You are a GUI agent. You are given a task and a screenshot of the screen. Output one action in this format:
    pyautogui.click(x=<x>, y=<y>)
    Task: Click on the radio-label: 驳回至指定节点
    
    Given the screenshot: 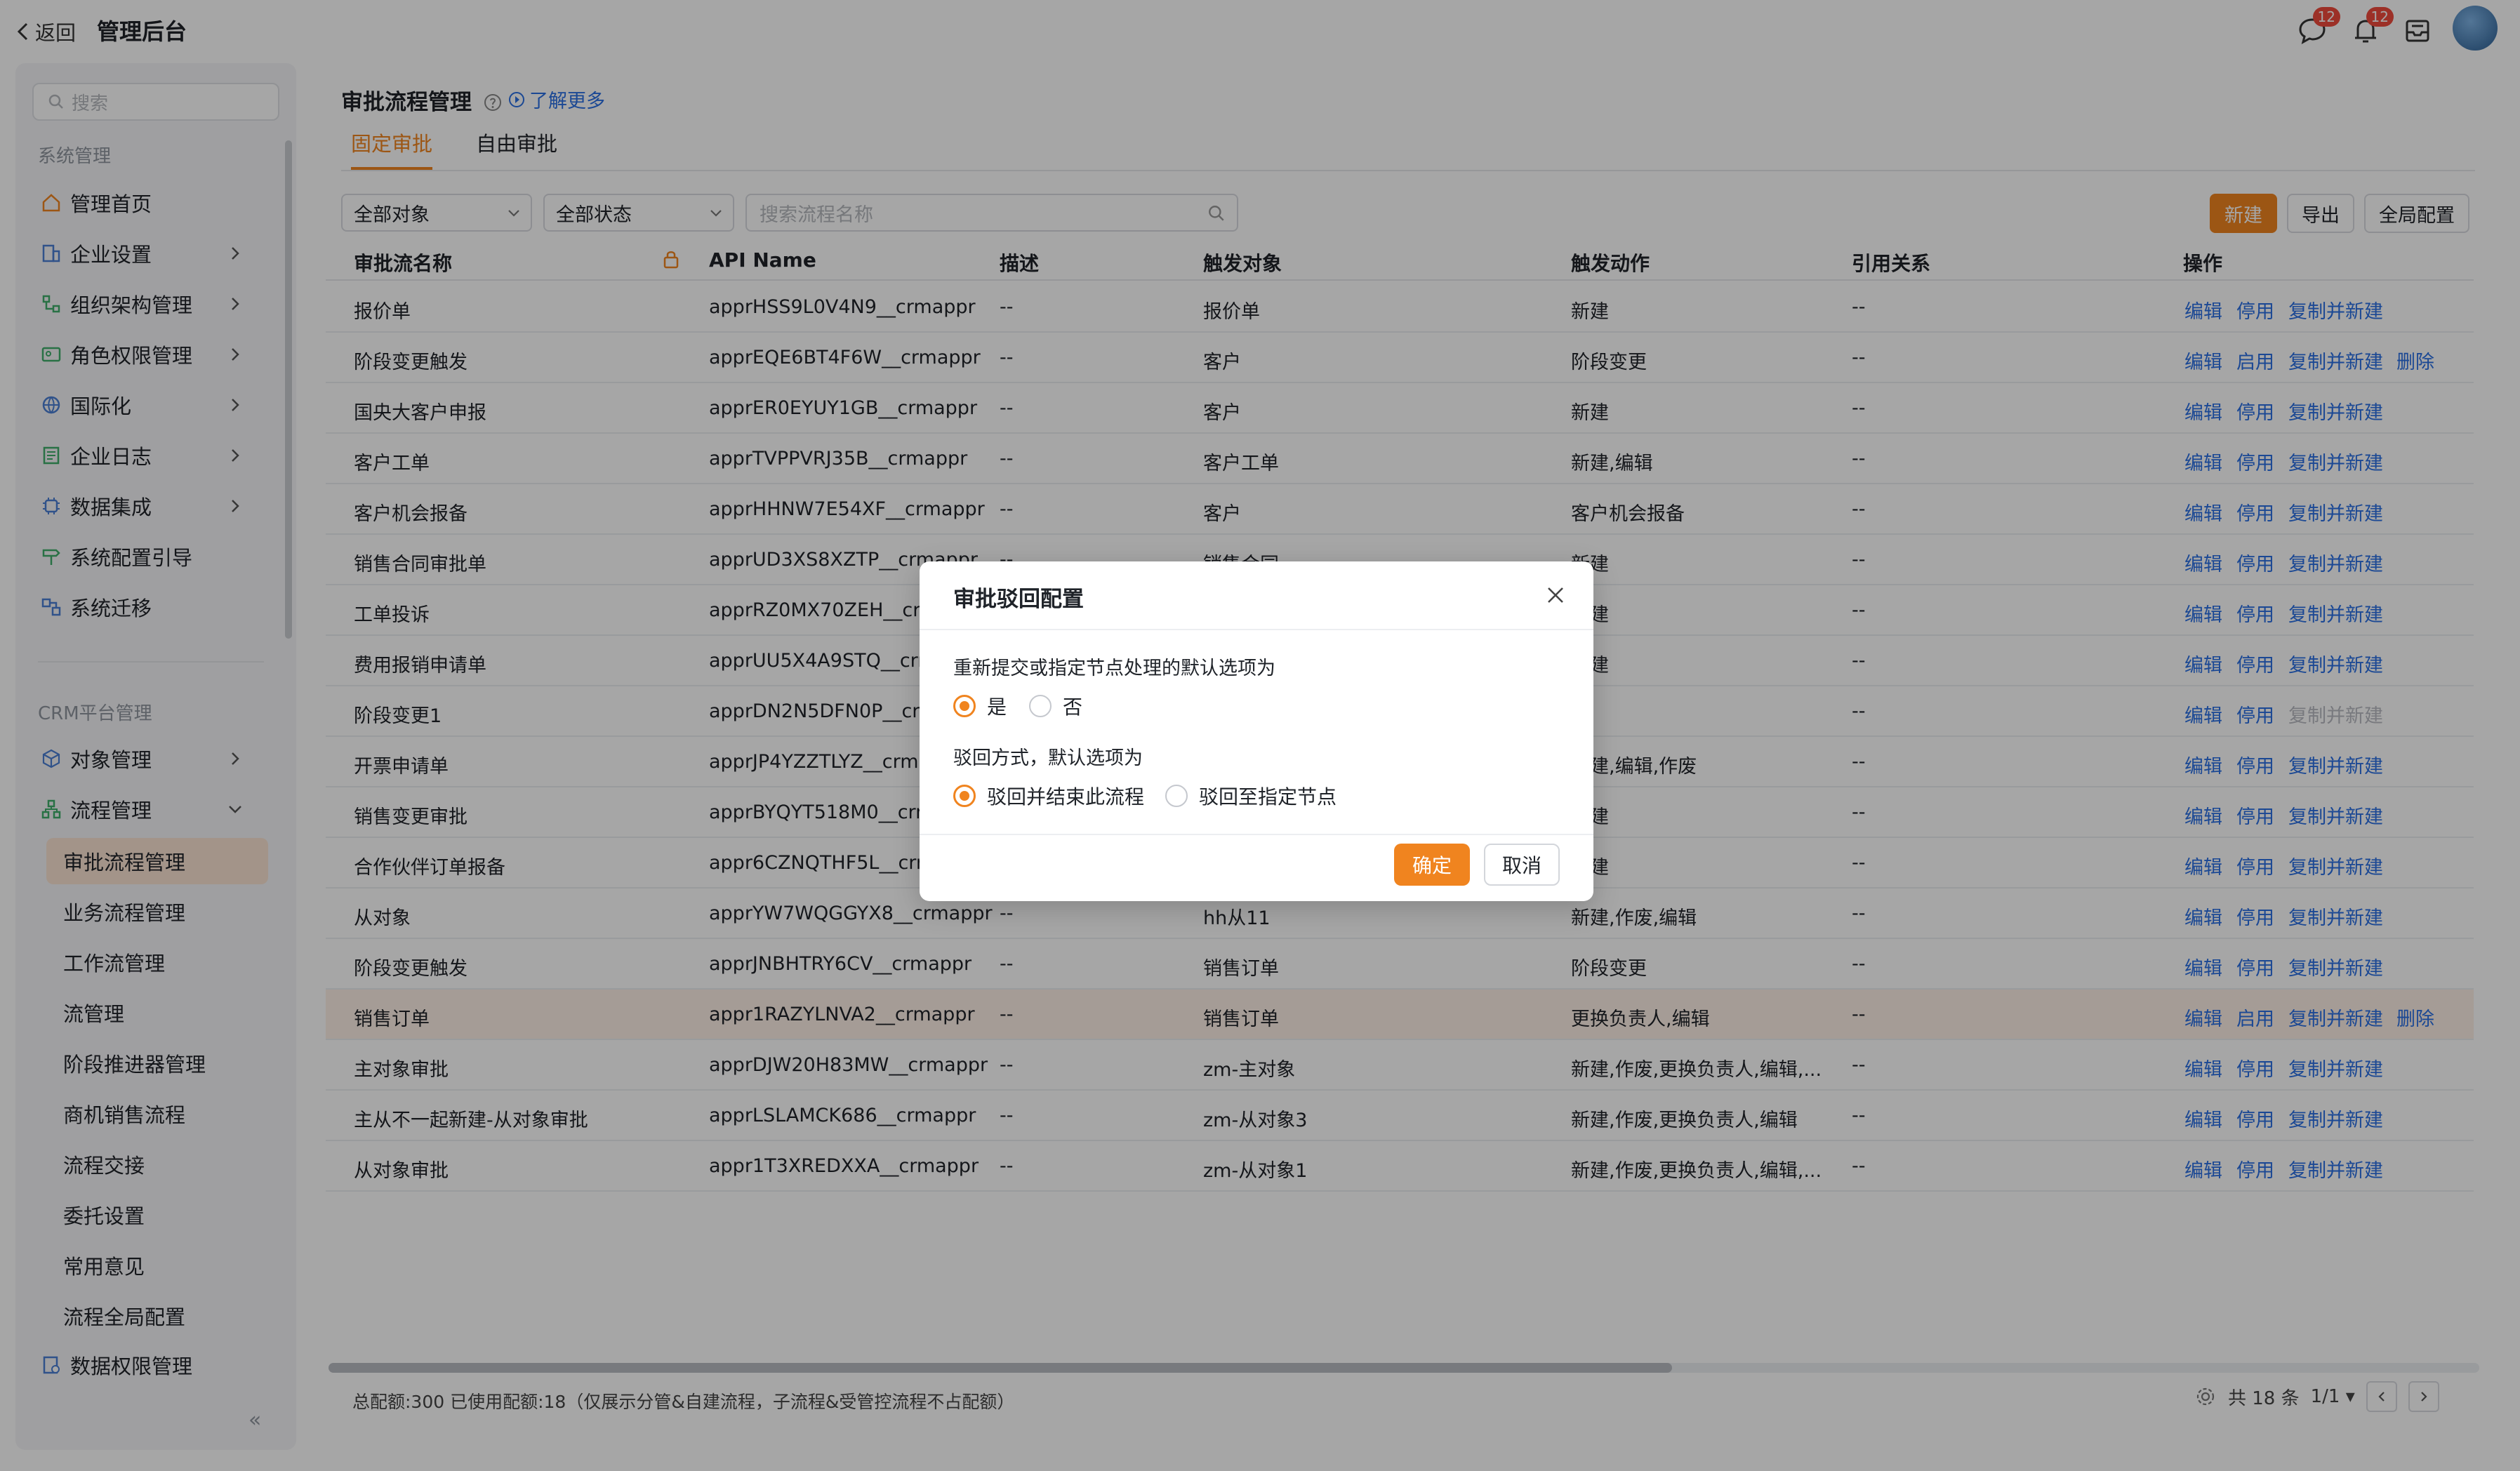 What is the action you would take?
    pyautogui.click(x=1268, y=796)
    